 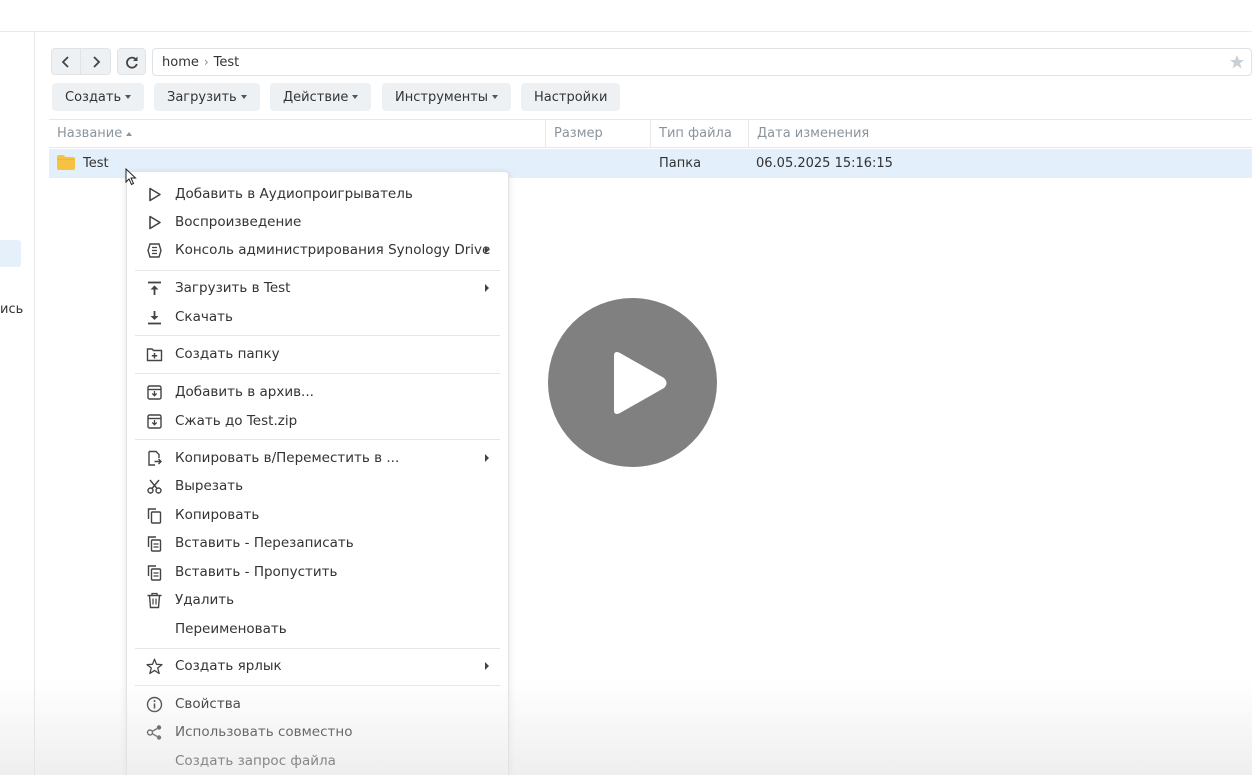 I want to click on settings-button: Настройки, so click(x=571, y=97).